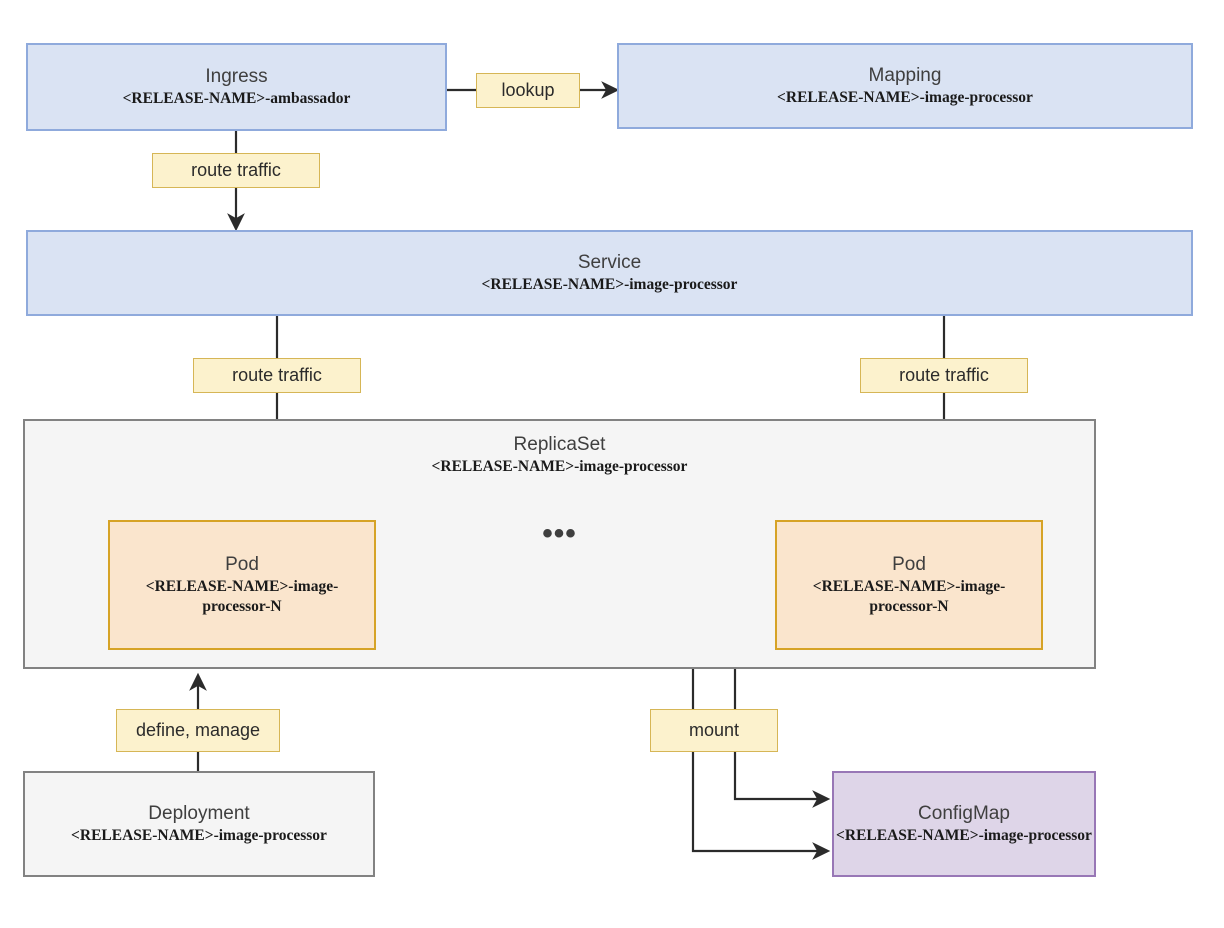 The height and width of the screenshot is (928, 1224). What do you see at coordinates (909, 606) in the screenshot?
I see `pod-right-name-line2: processor-N` at bounding box center [909, 606].